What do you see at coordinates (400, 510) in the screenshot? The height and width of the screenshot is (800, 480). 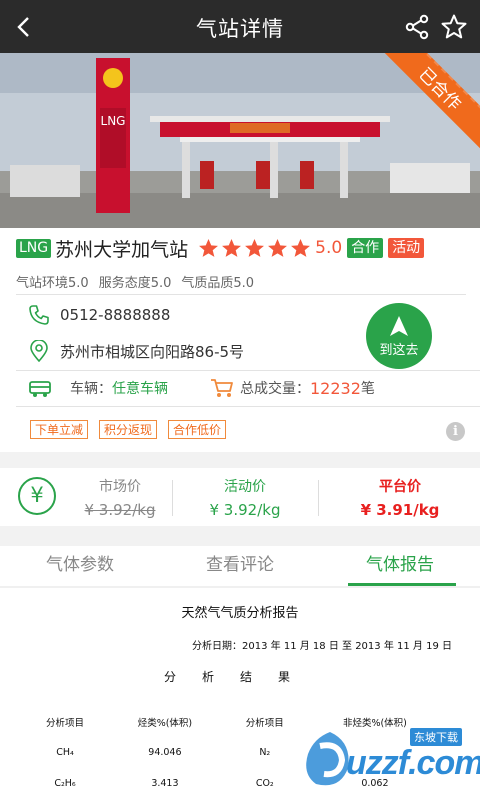 I see `platform-price-value: ¥ 3.91/kg` at bounding box center [400, 510].